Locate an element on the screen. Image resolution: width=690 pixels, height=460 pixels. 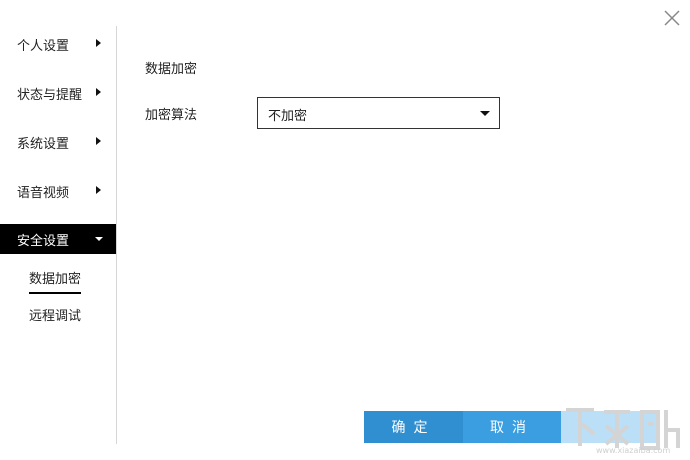
sidebar-item-label: 个人设置 is located at coordinates (43, 46).